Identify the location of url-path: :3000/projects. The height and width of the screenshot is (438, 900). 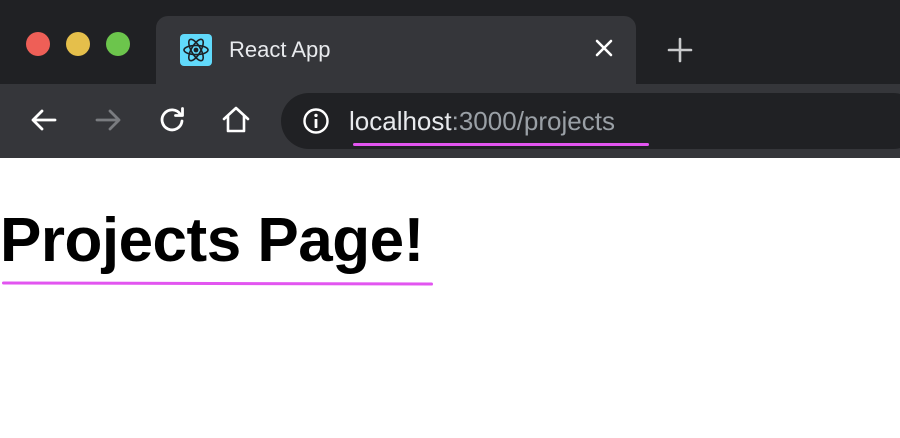
(533, 121).